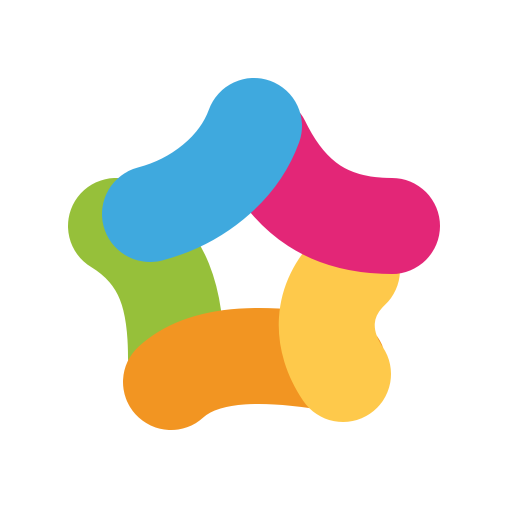 This screenshot has height=512, width=512. Describe the element at coordinates (339, 322) in the screenshot. I see `yellow-petal` at that location.